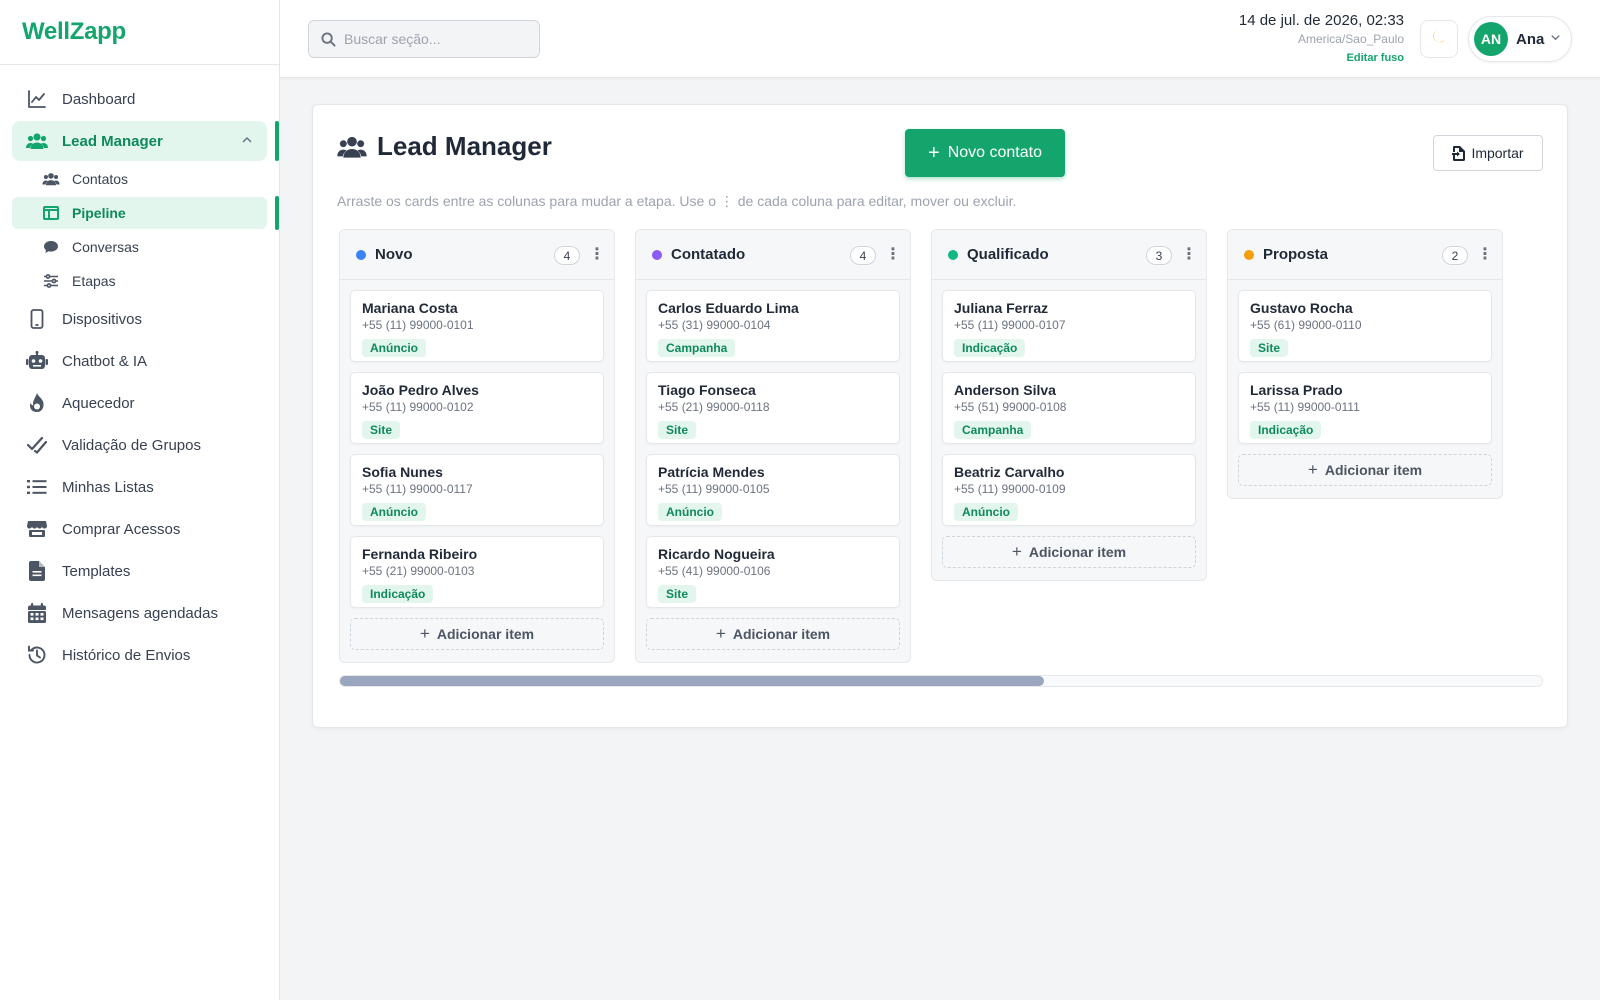  What do you see at coordinates (37, 99) in the screenshot?
I see `chart-line-icon` at bounding box center [37, 99].